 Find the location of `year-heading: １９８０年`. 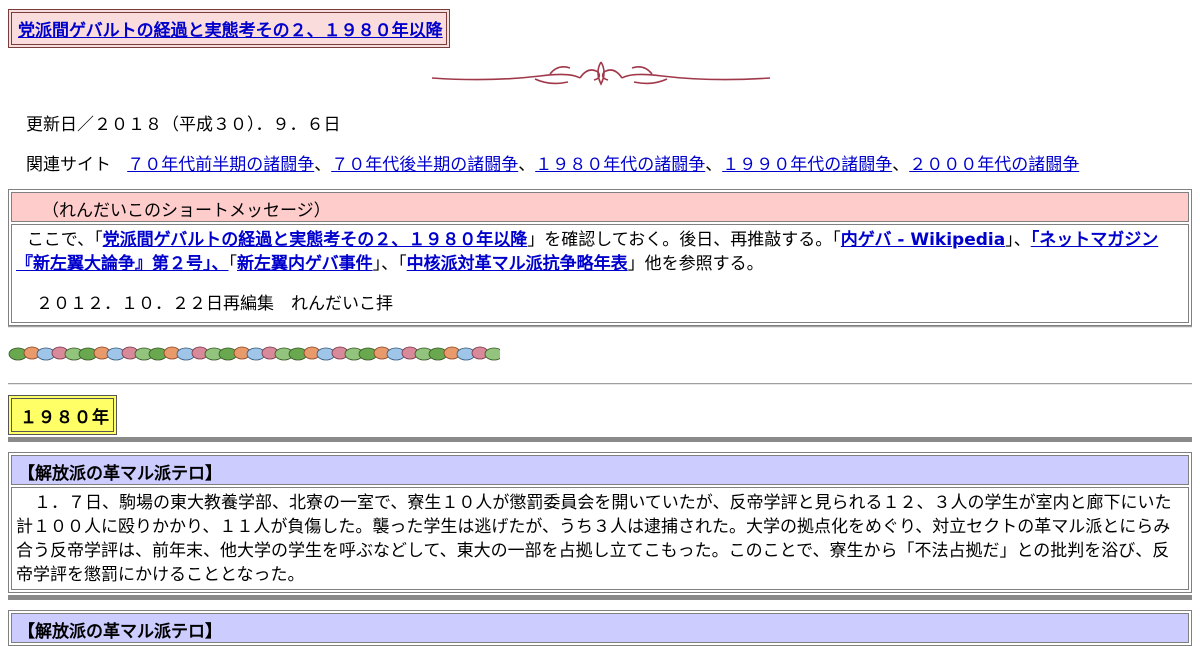

year-heading: １９８０年 is located at coordinates (62, 415).